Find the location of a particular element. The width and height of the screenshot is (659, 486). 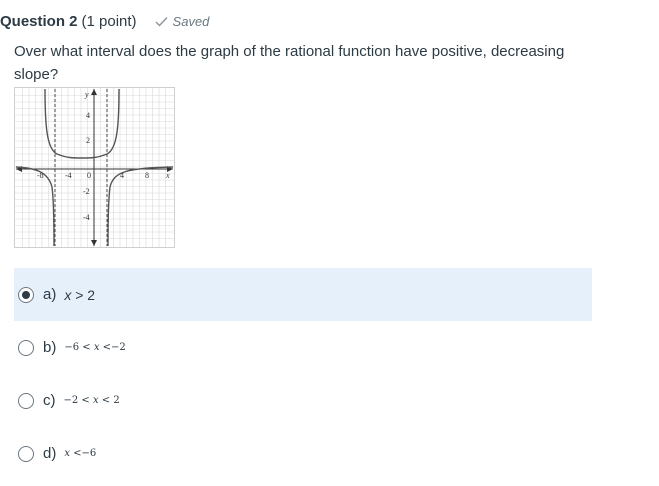

answer-expression: x > 2 is located at coordinates (80, 294).